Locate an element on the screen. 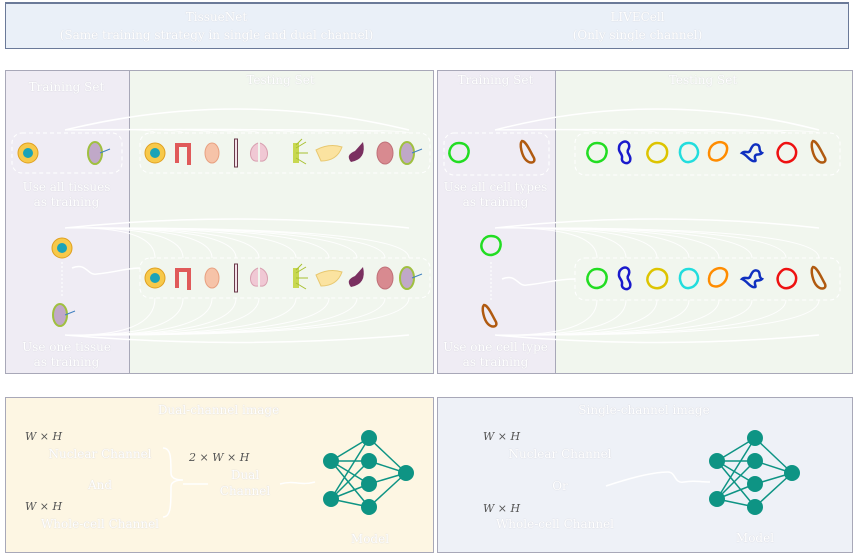 Image resolution: width=853 pixels, height=555 pixels. single-dim2: W × H is located at coordinates (502, 508).